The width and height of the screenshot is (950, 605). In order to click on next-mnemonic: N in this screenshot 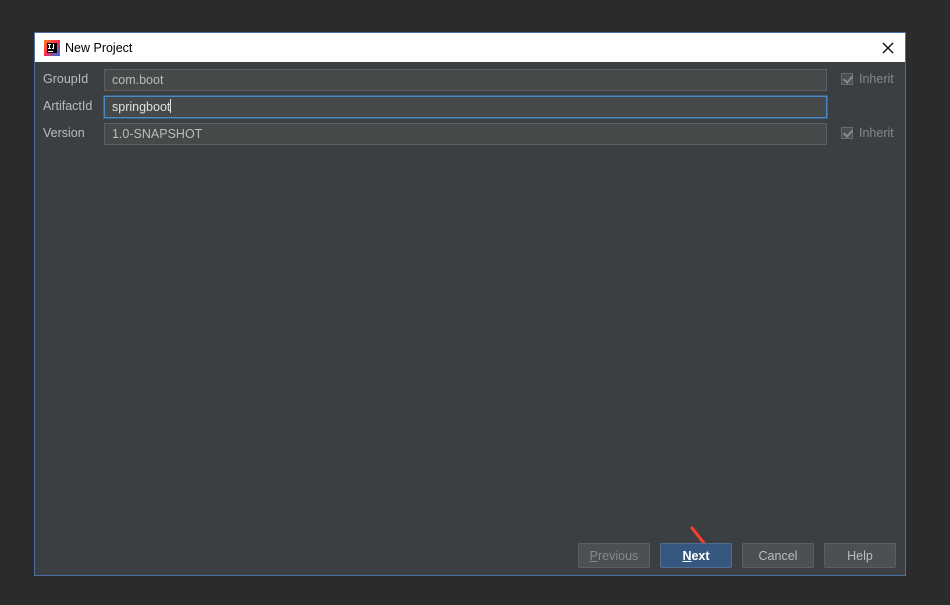, I will do `click(687, 555)`.